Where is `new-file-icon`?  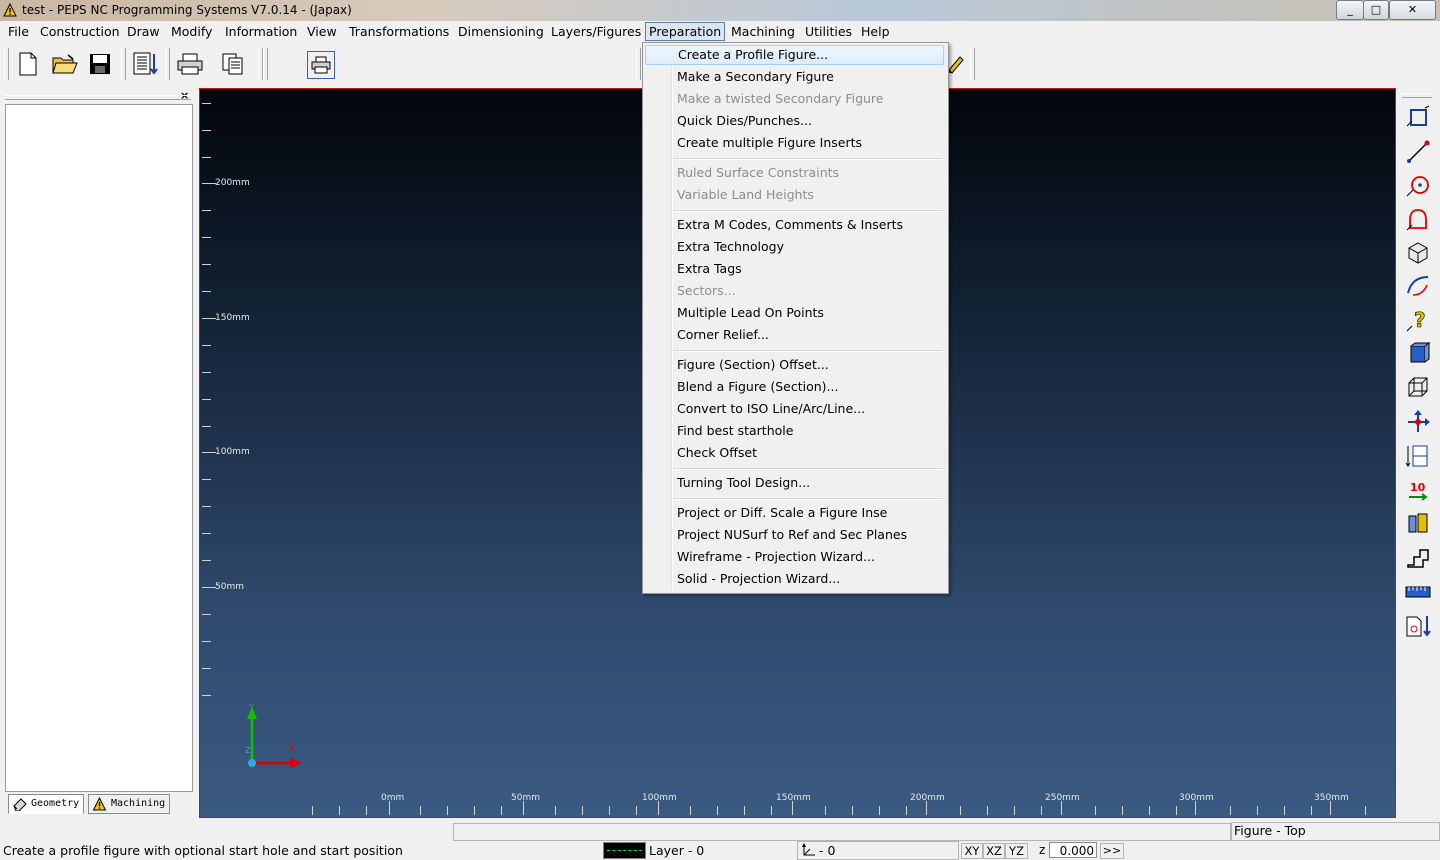 new-file-icon is located at coordinates (28, 64).